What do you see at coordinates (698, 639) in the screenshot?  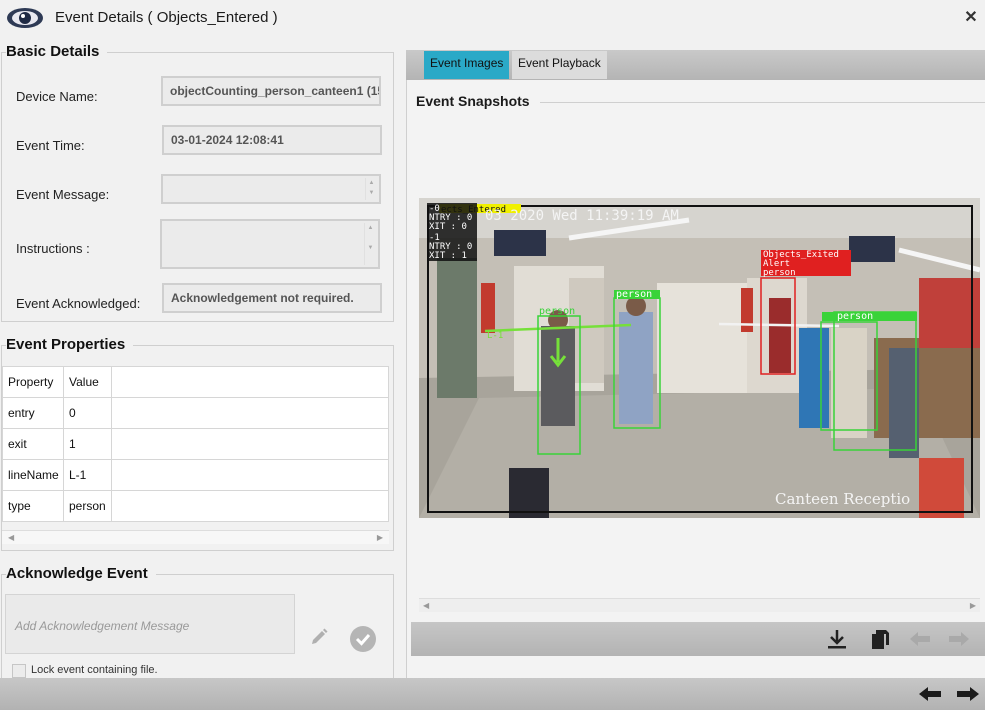 I see `image-toolbar` at bounding box center [698, 639].